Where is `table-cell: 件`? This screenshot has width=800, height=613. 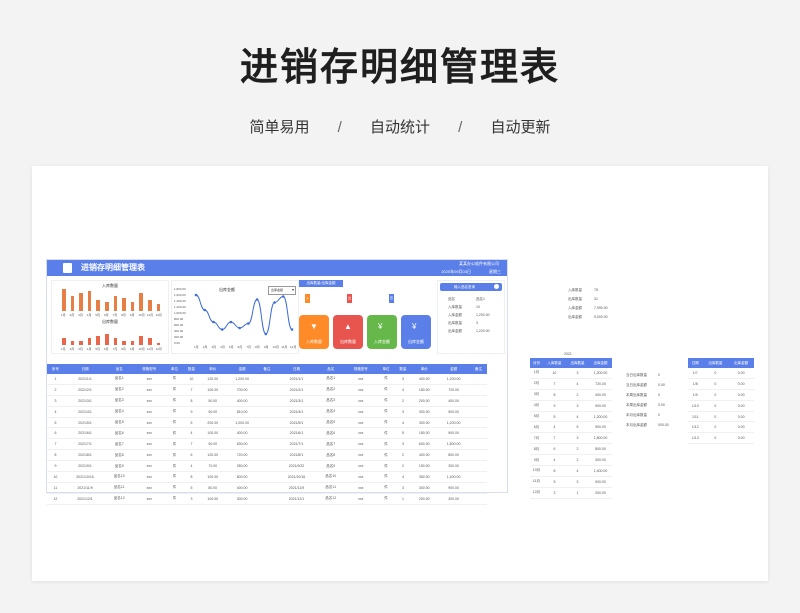
table-cell: 件 is located at coordinates (174, 379).